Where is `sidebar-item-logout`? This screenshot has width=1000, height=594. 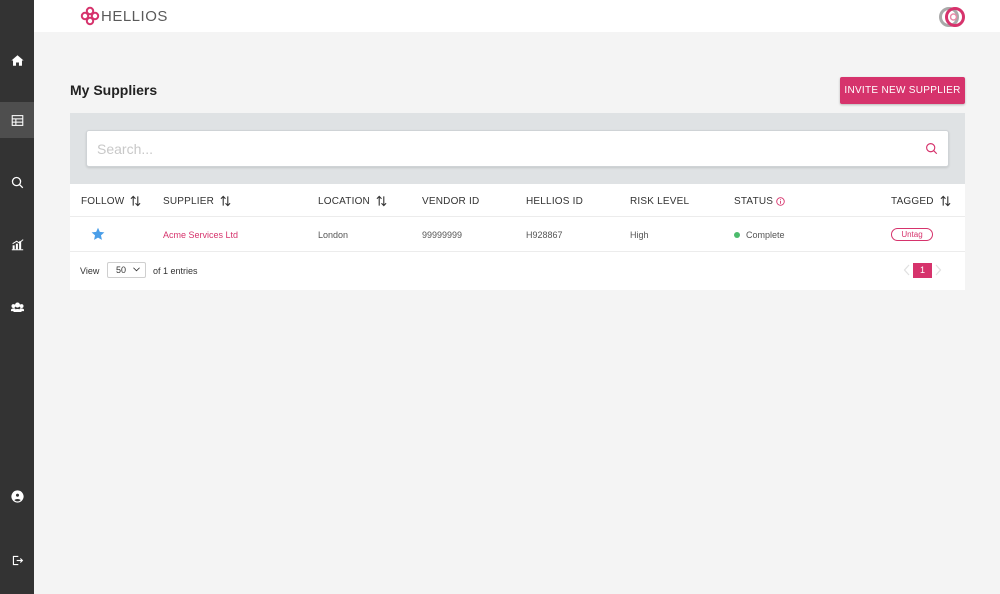 sidebar-item-logout is located at coordinates (17, 560).